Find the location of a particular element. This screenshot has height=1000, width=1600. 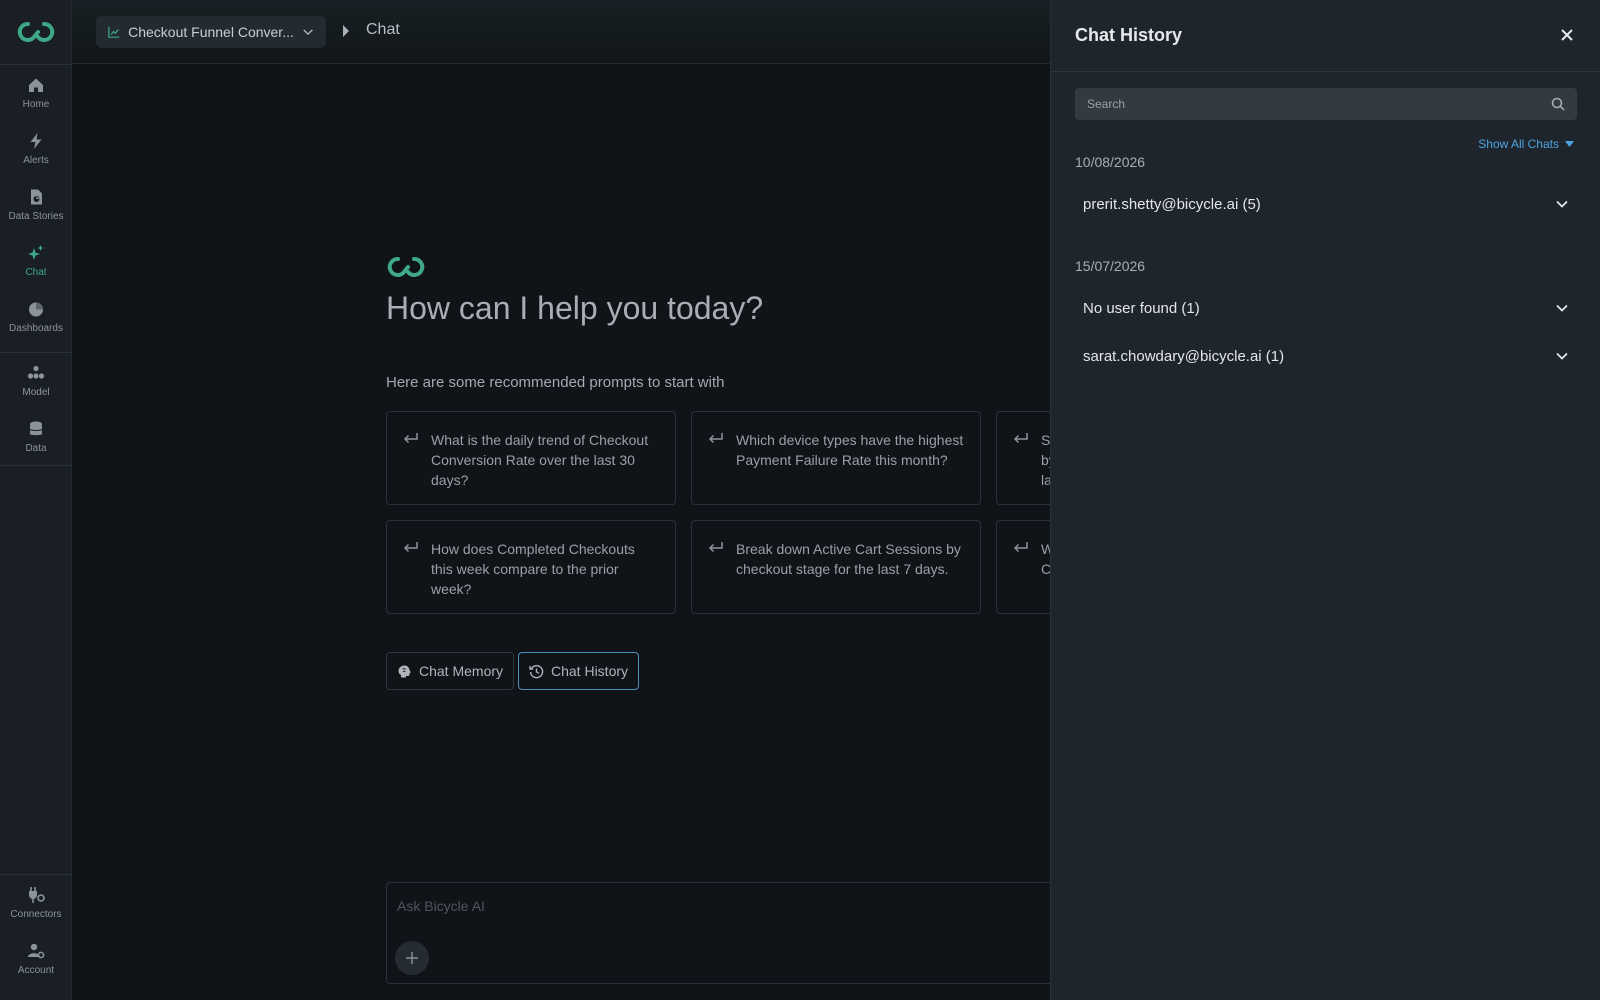

caret-down-icon is located at coordinates (1569, 144).